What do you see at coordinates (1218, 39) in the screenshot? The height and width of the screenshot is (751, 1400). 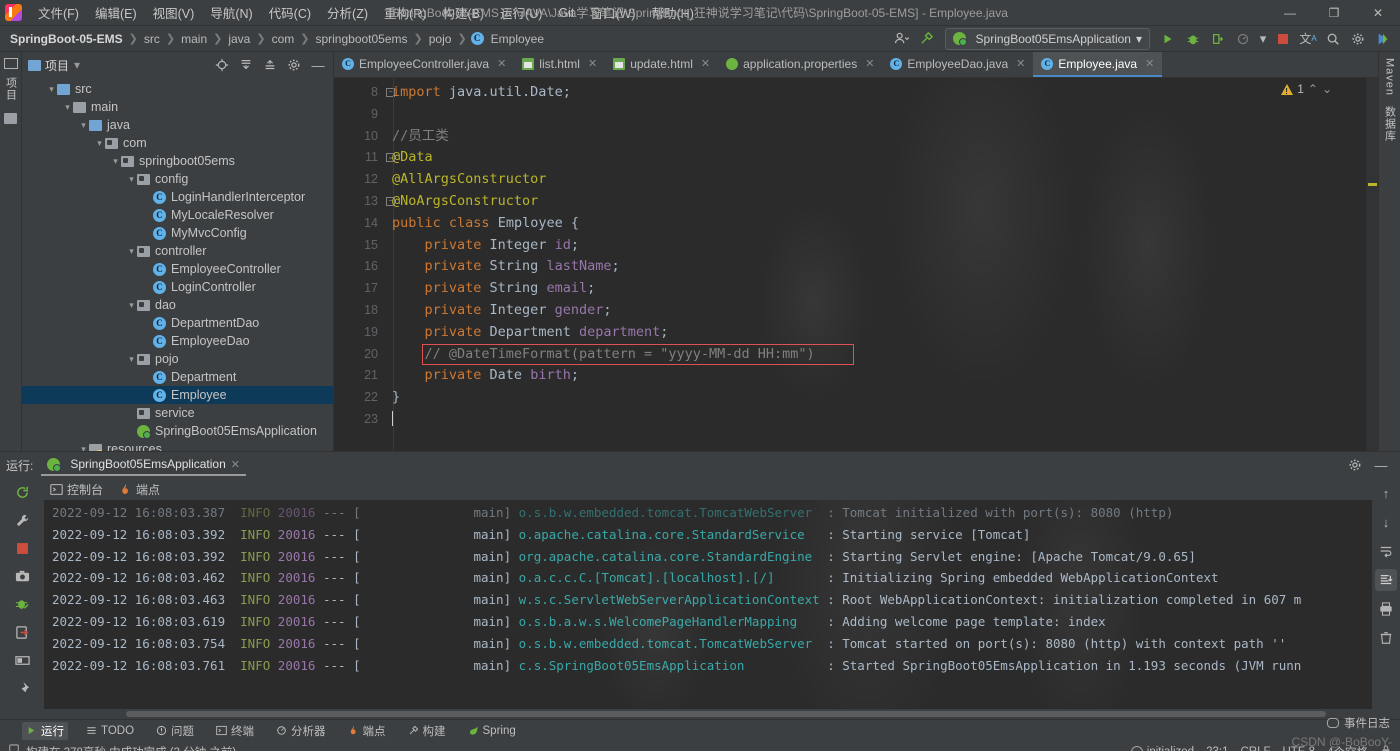 I see `run-coverage-icon` at bounding box center [1218, 39].